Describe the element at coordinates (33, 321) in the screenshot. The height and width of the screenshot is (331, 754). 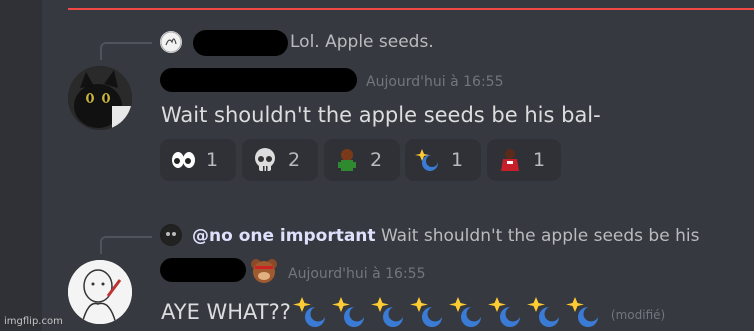
I see `watermark: imgflip.com` at that location.